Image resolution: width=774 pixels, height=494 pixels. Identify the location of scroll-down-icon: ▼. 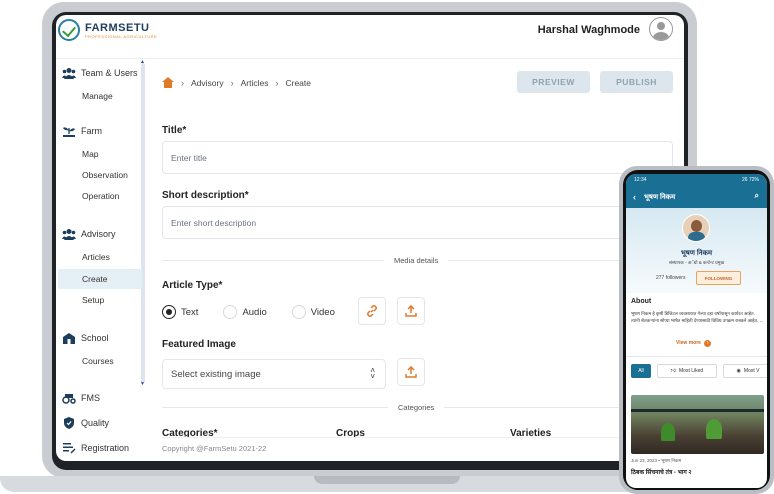
(142, 384).